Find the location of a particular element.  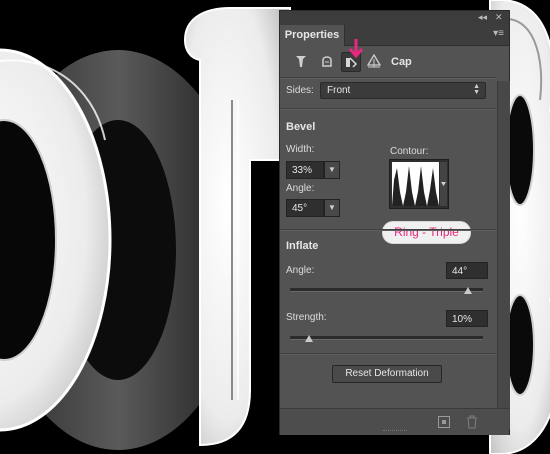

updown-icon: ▲ ▼ is located at coordinates (476, 89).